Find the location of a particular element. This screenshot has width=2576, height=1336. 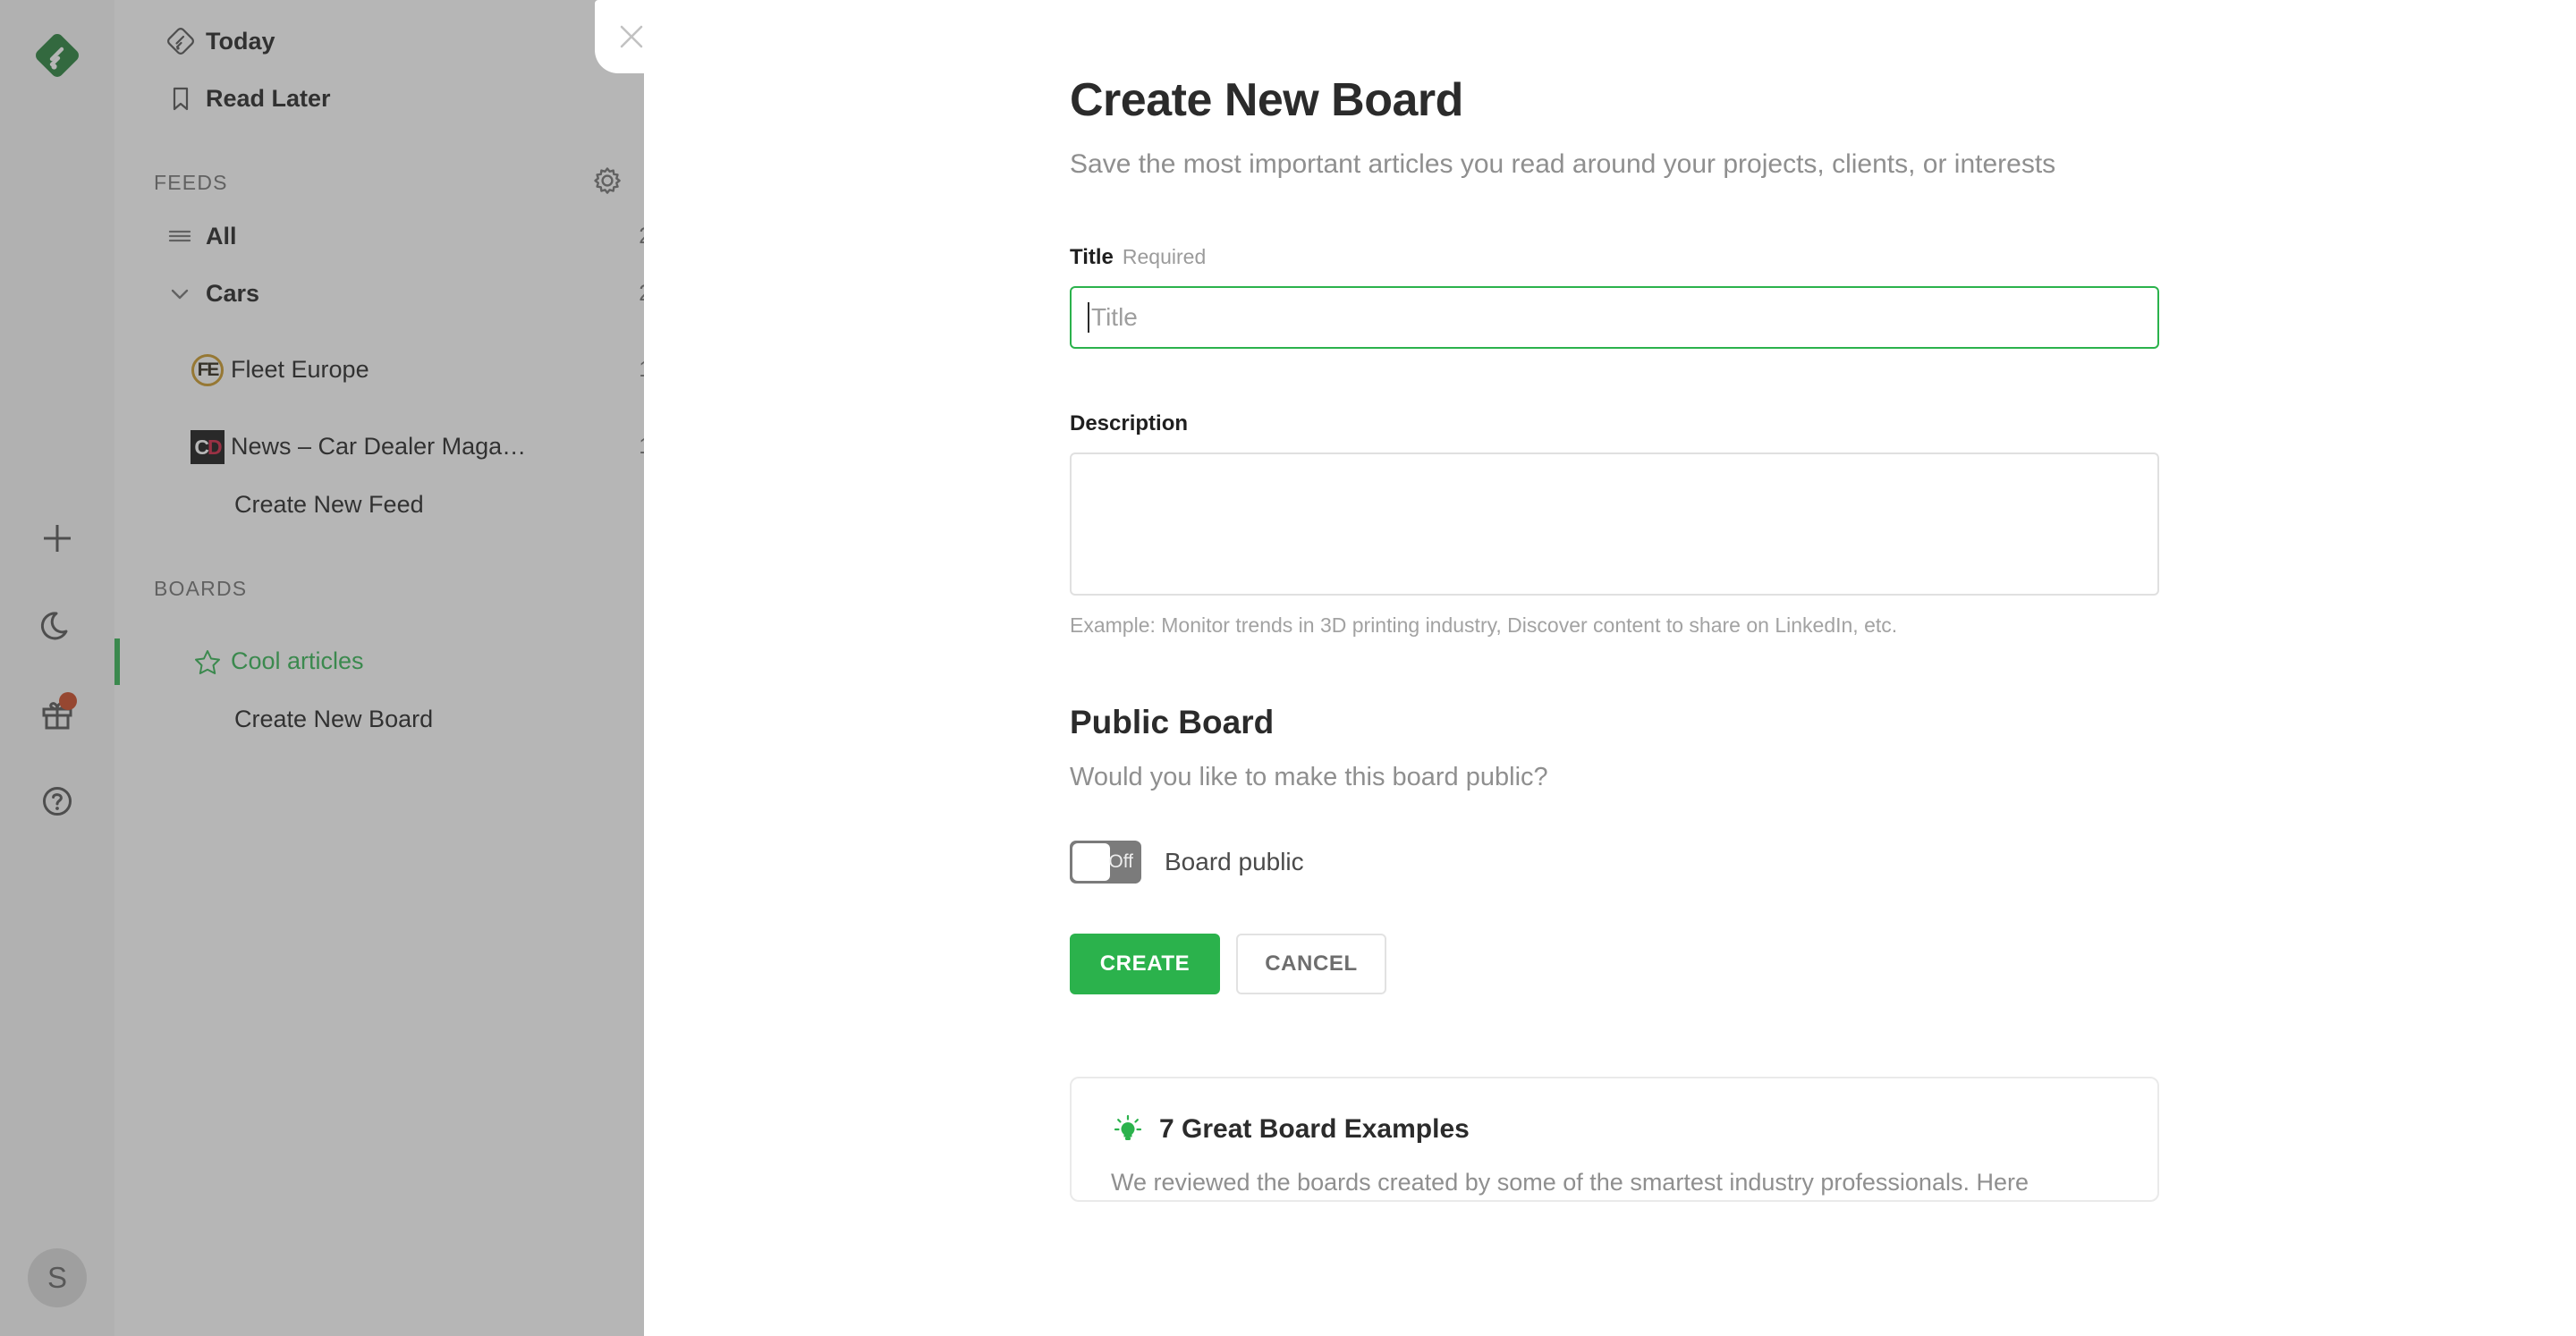

title-label-text: Title is located at coordinates (1092, 256).